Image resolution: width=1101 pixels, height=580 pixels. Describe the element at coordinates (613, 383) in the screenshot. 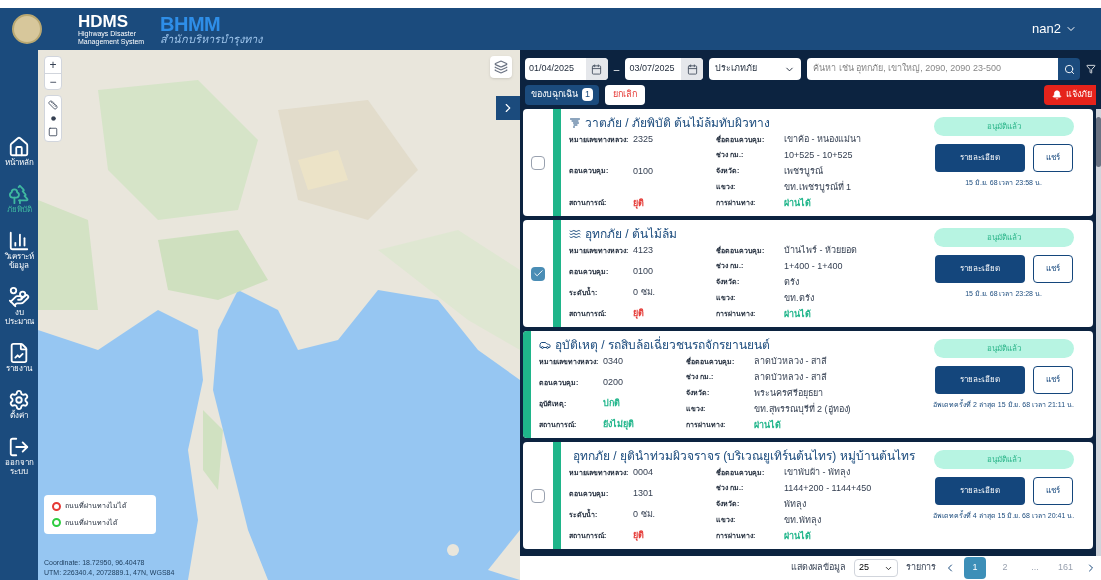

I see `field-value: 0200` at that location.